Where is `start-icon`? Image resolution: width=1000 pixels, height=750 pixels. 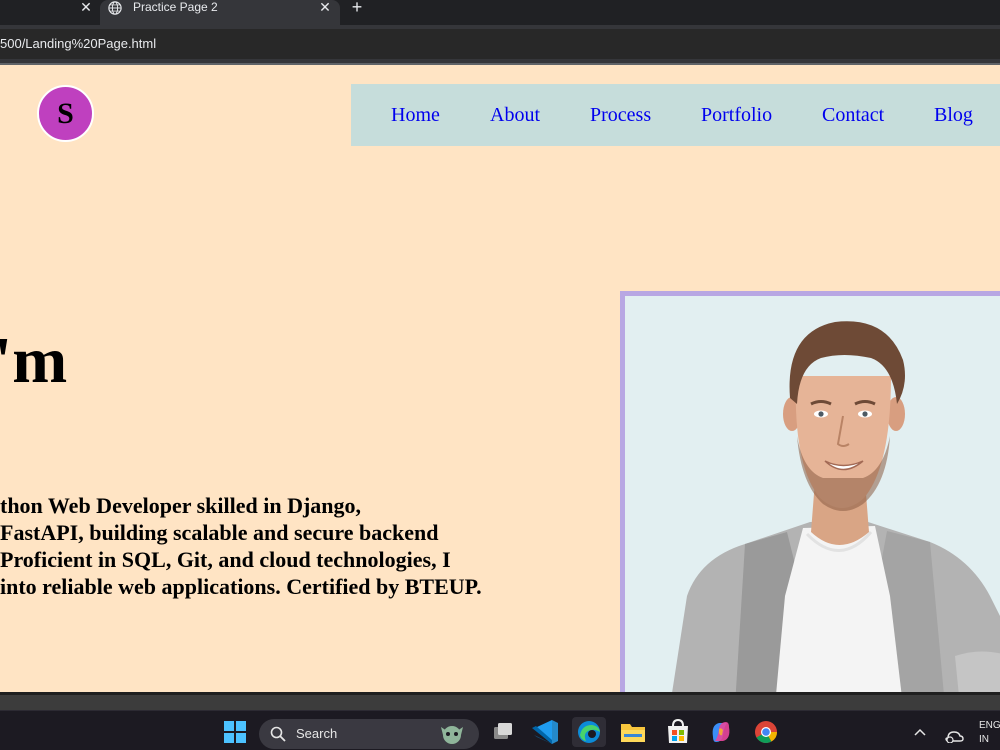 start-icon is located at coordinates (235, 732).